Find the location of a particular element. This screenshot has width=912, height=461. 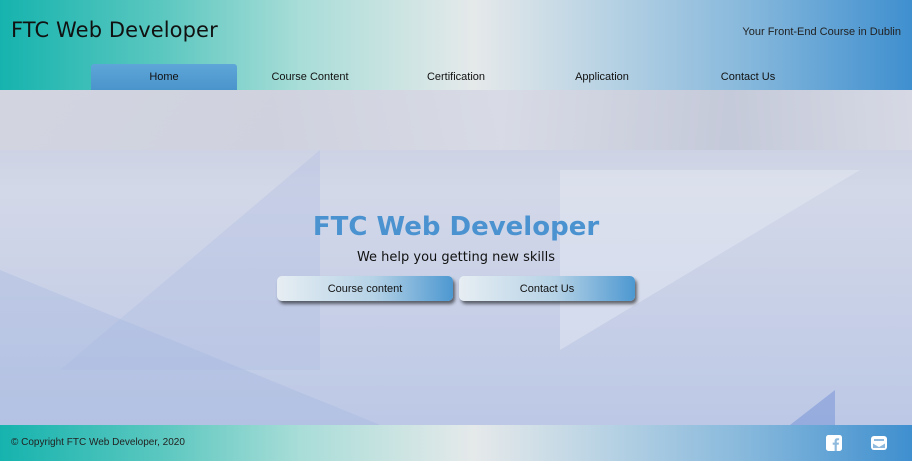

nav-item-contact-us: Contact Us is located at coordinates (748, 77).